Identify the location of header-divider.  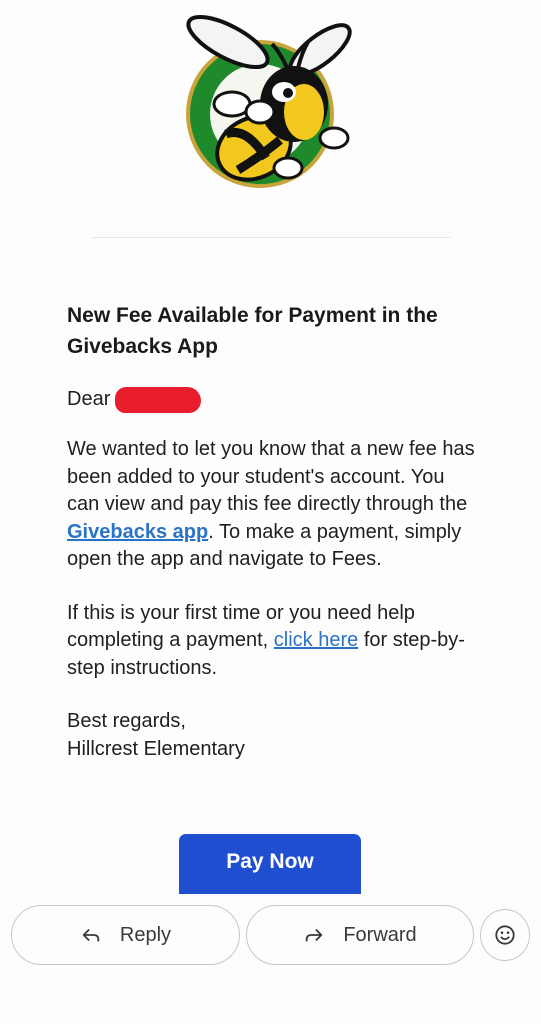
(271, 237).